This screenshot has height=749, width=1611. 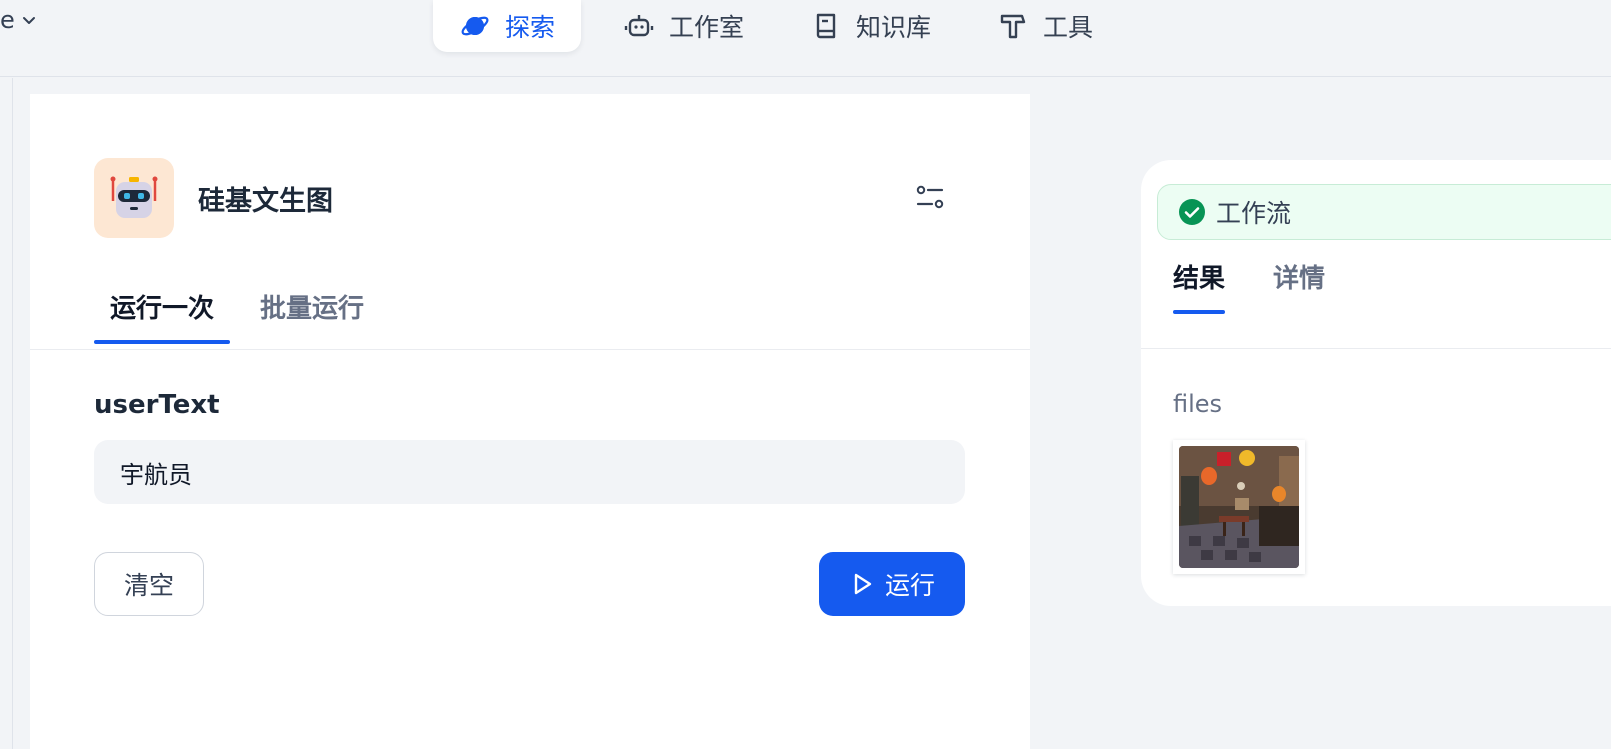 What do you see at coordinates (1068, 27) in the screenshot?
I see `nav-item-label: 工具` at bounding box center [1068, 27].